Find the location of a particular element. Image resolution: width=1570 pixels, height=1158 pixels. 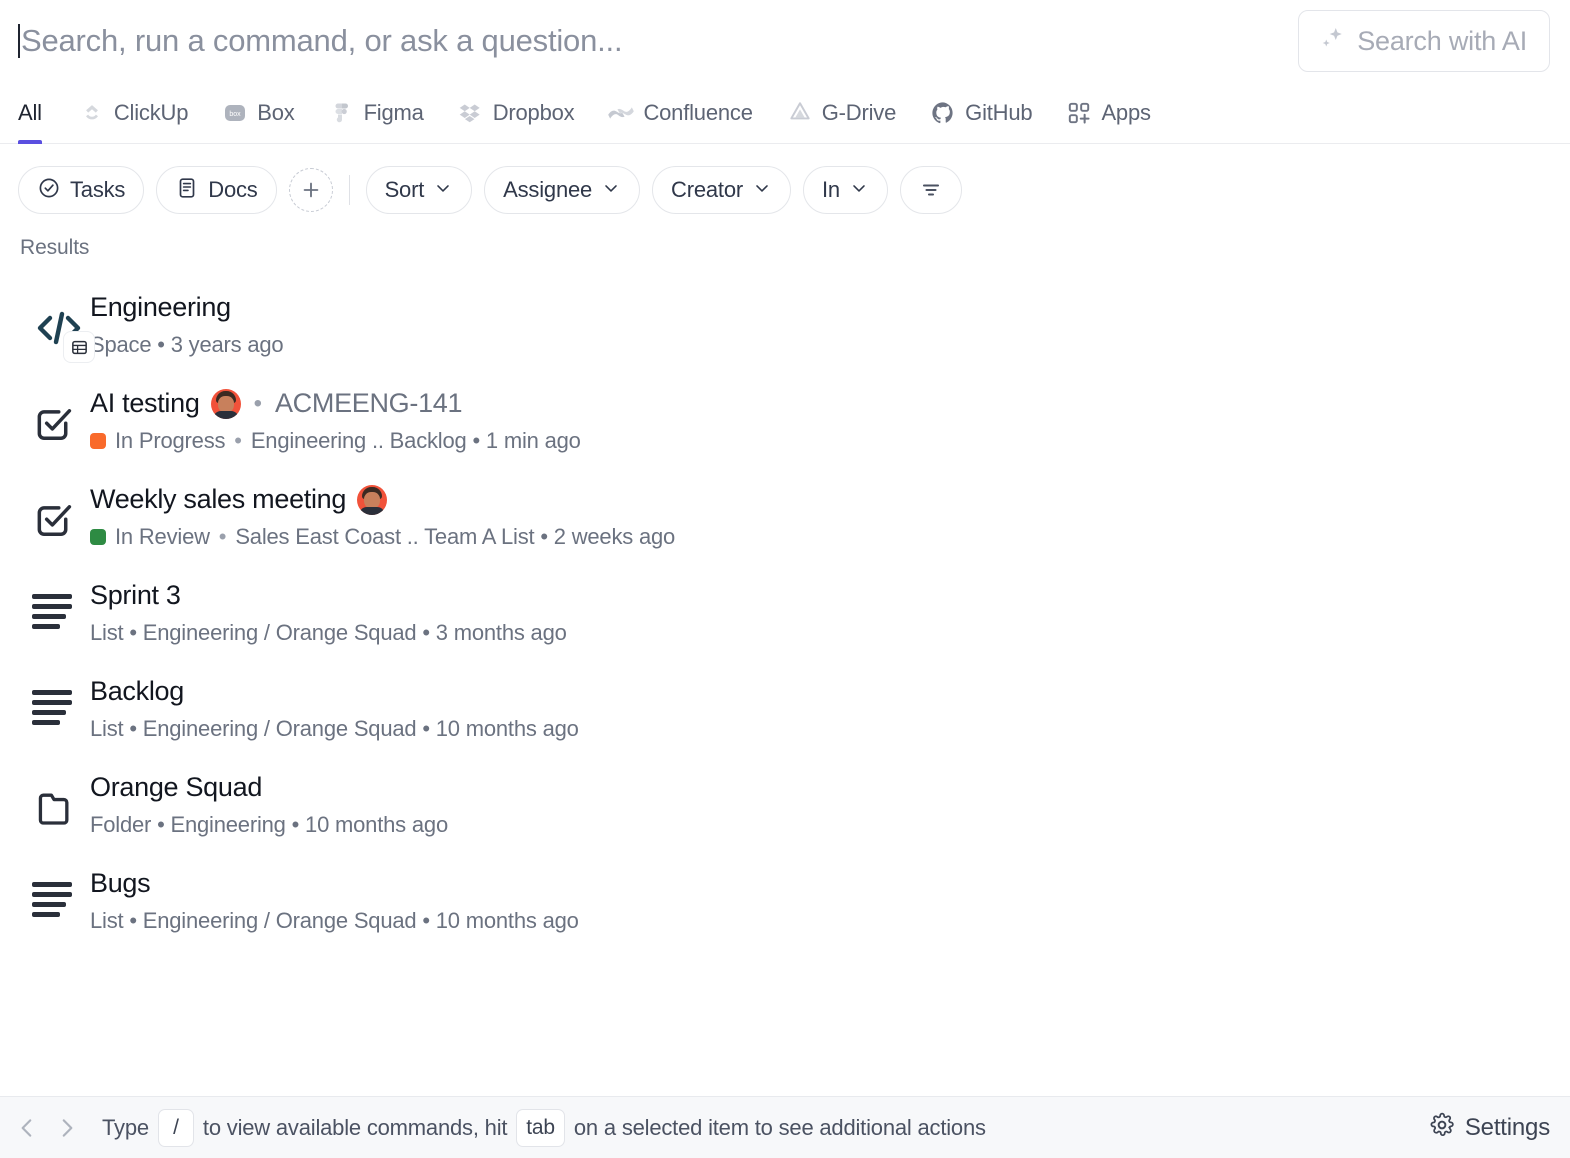

footer-hint-part1: Type is located at coordinates (125, 1127).